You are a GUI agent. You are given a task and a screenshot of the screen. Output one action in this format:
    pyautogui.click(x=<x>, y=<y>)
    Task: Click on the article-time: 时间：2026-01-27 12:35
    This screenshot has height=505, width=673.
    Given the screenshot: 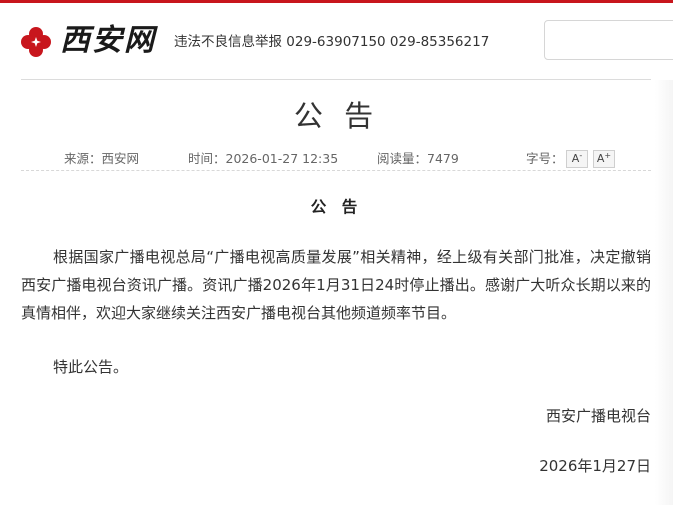 What is the action you would take?
    pyautogui.click(x=263, y=158)
    